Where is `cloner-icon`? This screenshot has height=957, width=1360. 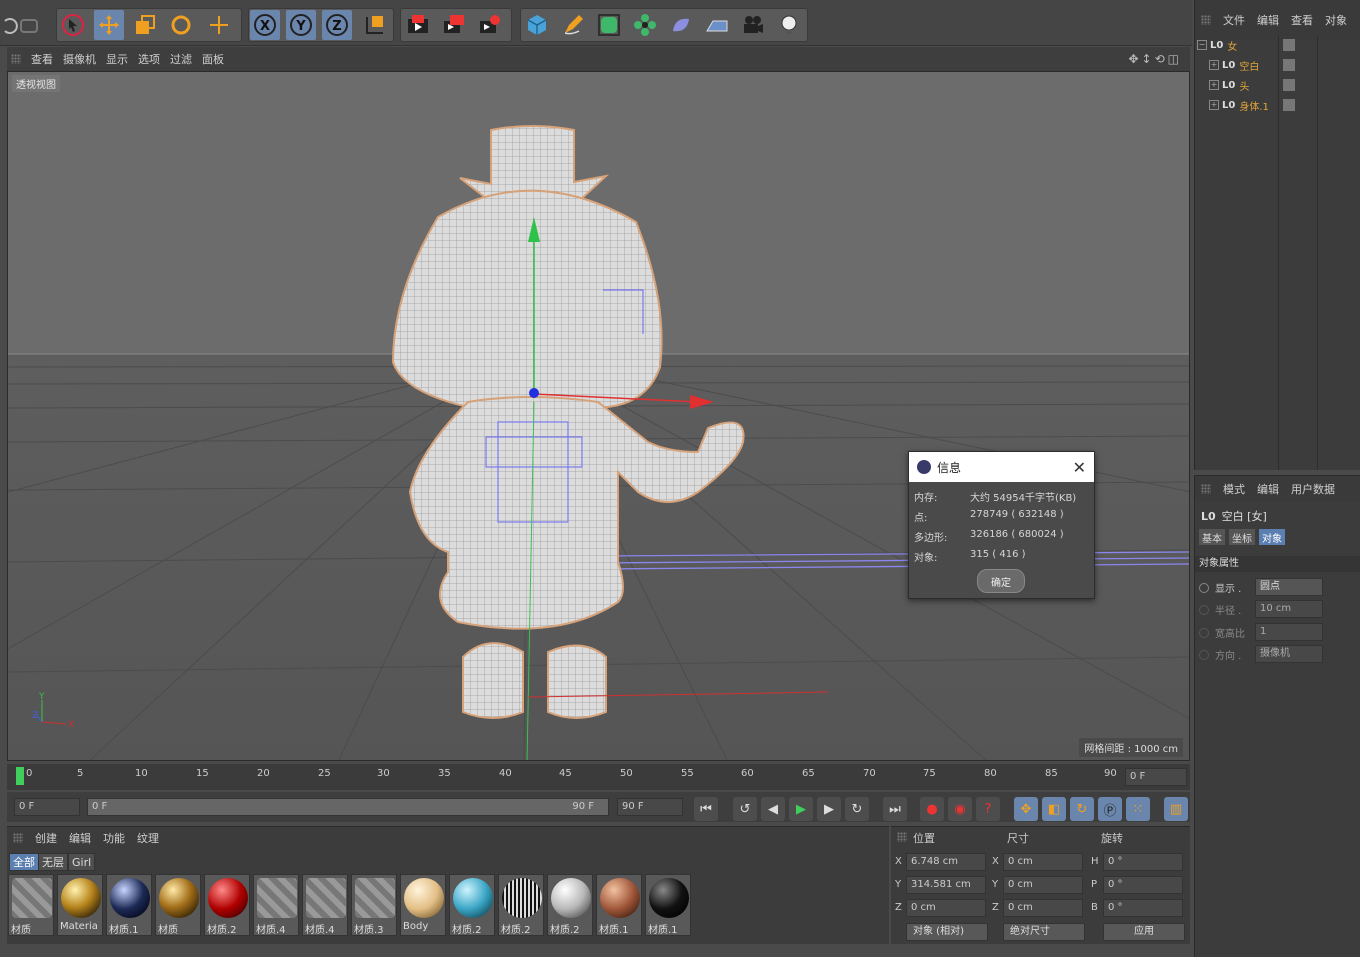 cloner-icon is located at coordinates (645, 25).